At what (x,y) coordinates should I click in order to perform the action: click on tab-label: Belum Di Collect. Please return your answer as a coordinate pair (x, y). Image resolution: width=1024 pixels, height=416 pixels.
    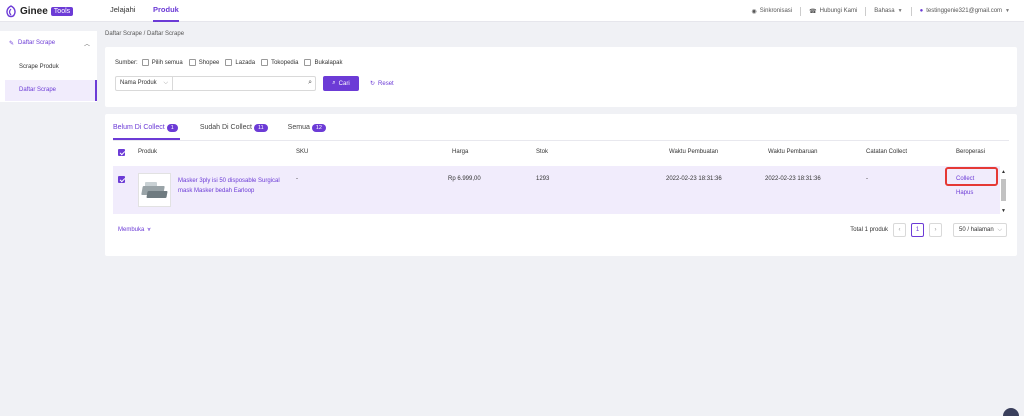
    Looking at the image, I should click on (139, 127).